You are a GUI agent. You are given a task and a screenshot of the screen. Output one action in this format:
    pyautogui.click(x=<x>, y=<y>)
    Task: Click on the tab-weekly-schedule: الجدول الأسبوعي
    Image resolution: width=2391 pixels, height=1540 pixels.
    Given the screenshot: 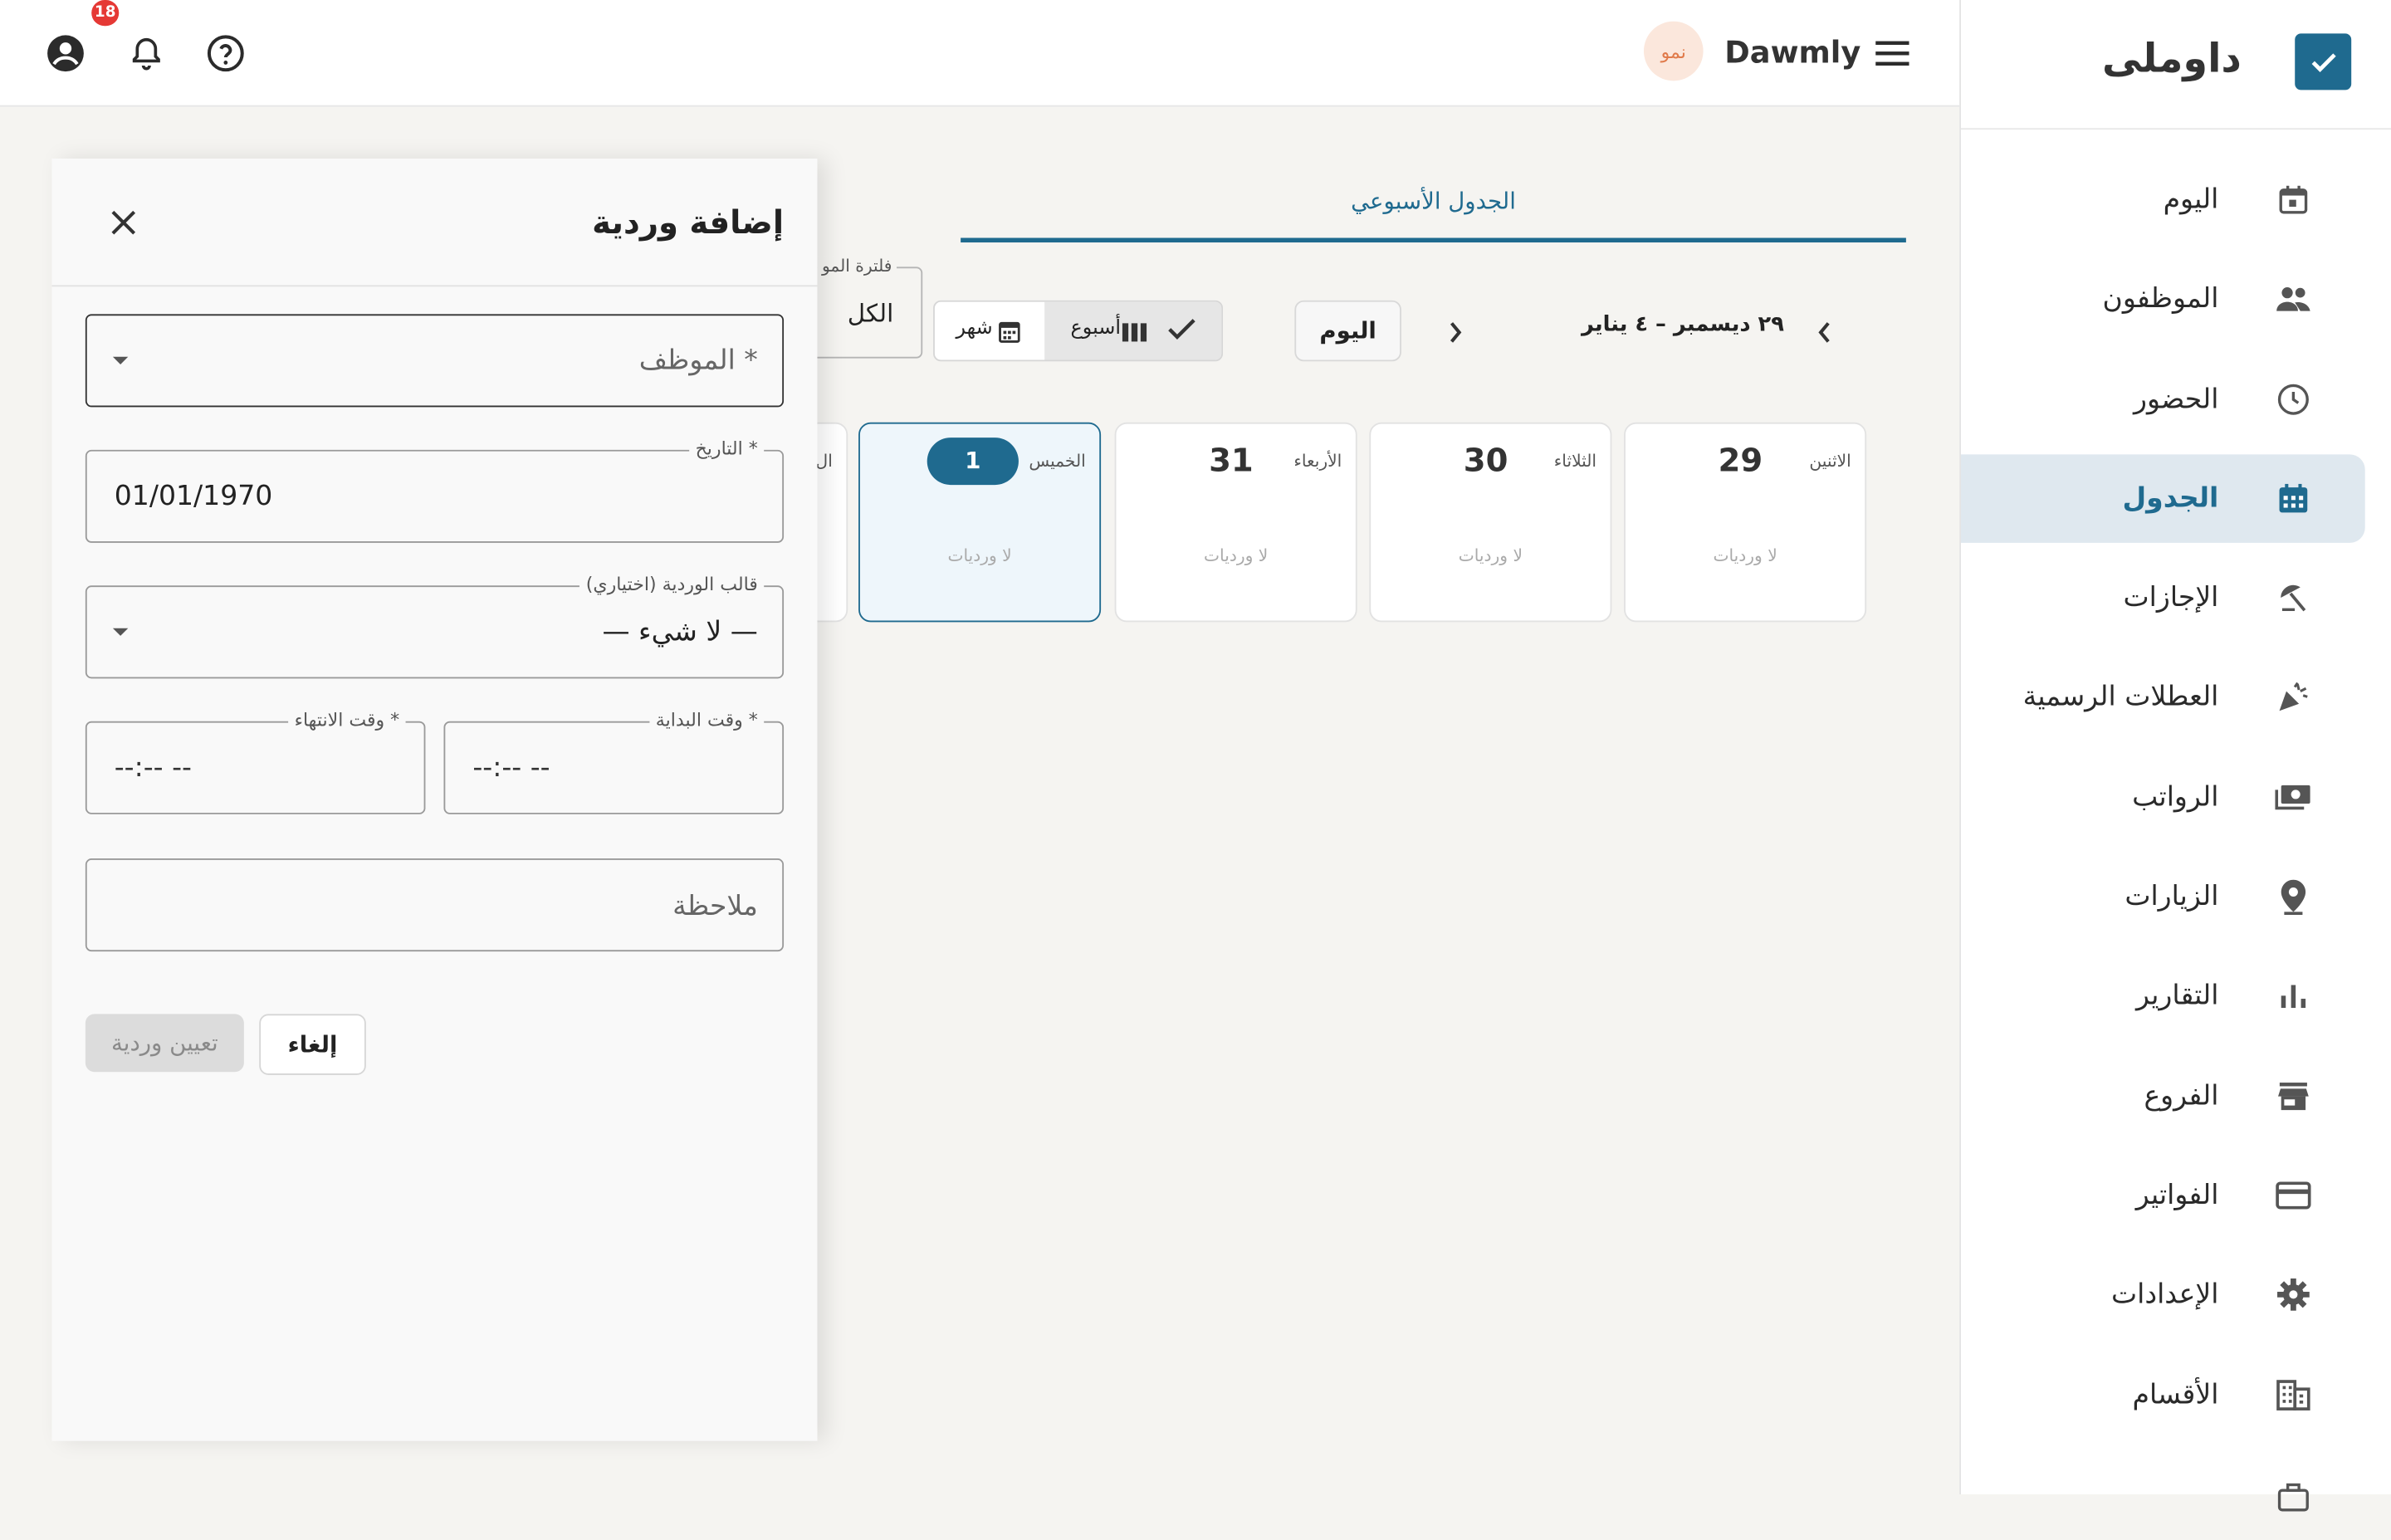 What is the action you would take?
    pyautogui.click(x=1433, y=207)
    